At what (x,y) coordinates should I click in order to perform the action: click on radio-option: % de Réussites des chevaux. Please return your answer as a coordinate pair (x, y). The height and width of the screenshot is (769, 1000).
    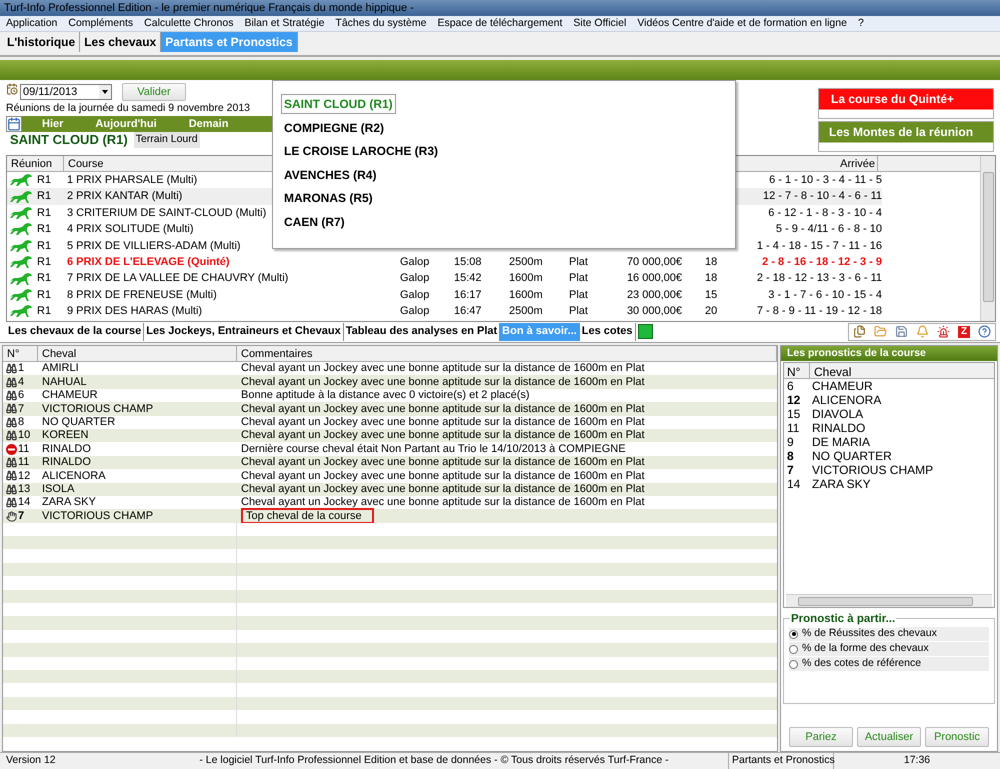
    Looking at the image, I should click on (889, 634).